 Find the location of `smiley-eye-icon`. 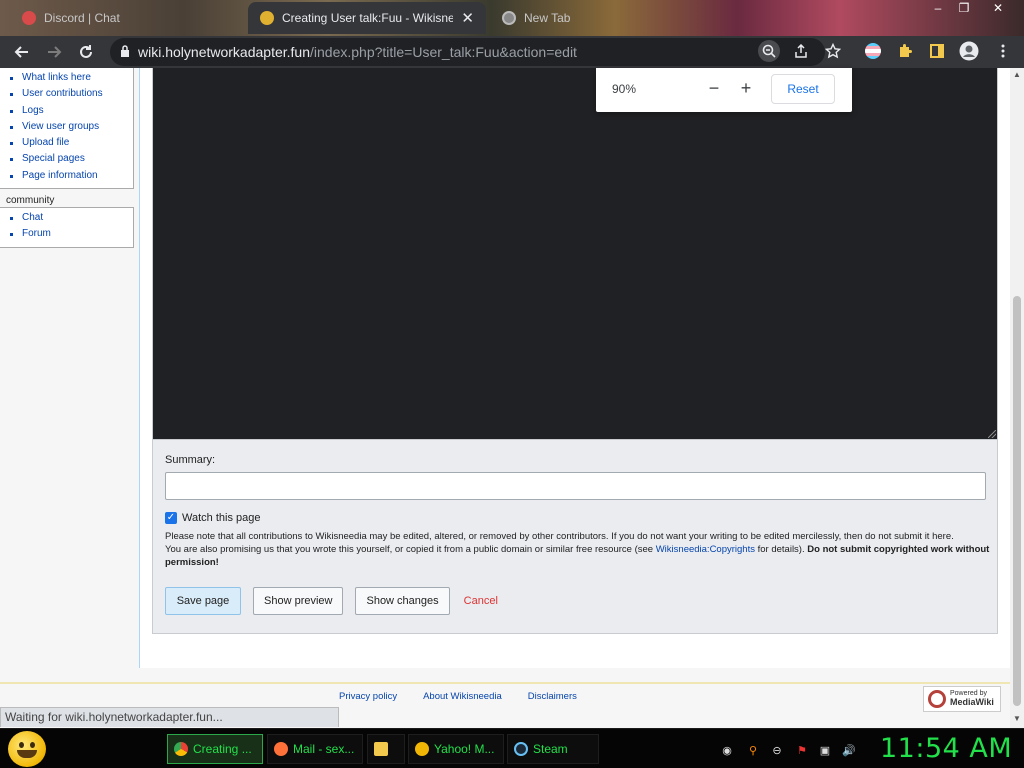

smiley-eye-icon is located at coordinates (21, 745).